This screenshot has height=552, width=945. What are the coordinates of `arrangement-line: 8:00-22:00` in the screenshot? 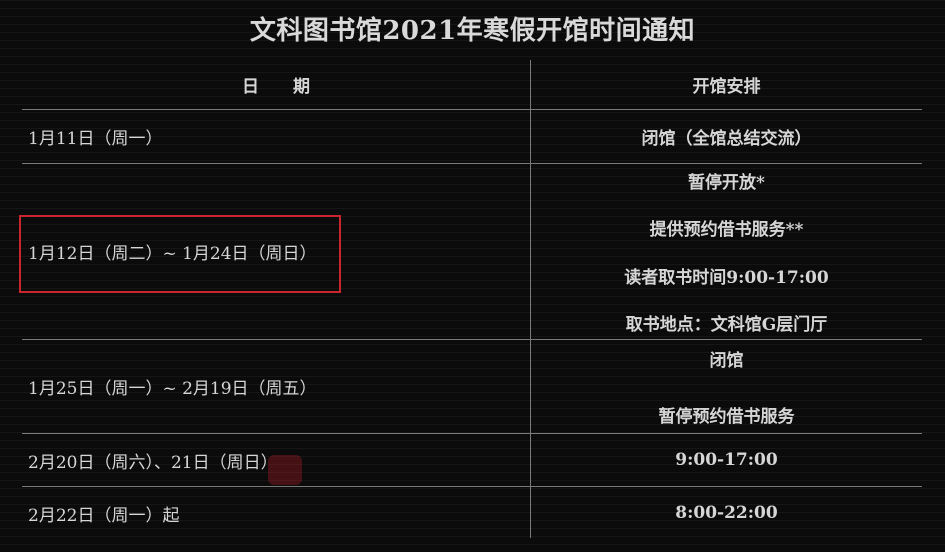 It's located at (726, 513).